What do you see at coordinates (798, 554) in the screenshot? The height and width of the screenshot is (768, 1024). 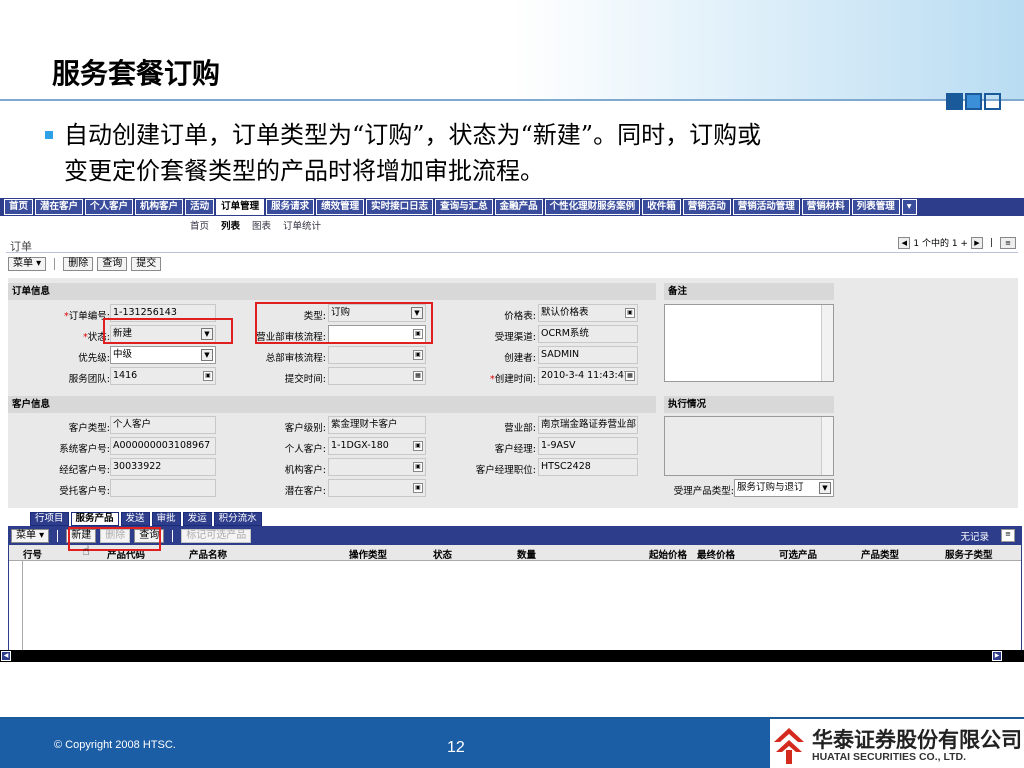 I see `grid-column-header-8: 可选产品` at bounding box center [798, 554].